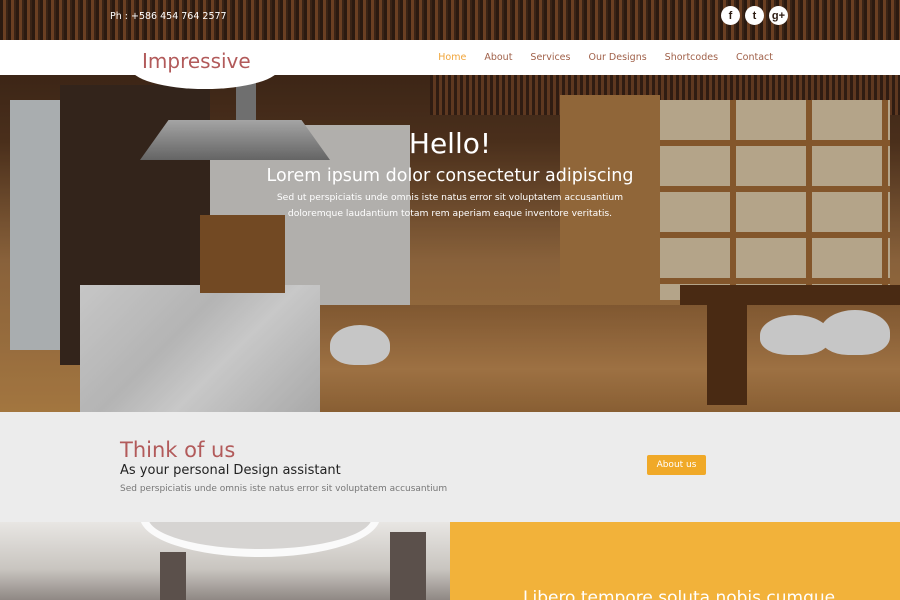 The height and width of the screenshot is (600, 900). Describe the element at coordinates (730, 15) in the screenshot. I see `facebook-icon: f` at that location.